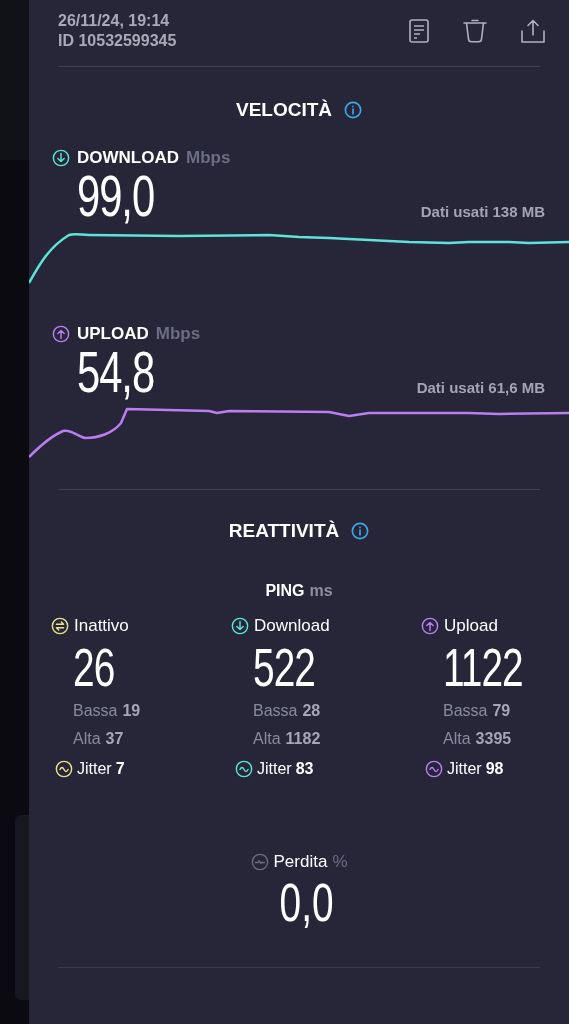 The width and height of the screenshot is (569, 1024). What do you see at coordinates (101, 626) in the screenshot?
I see `ping-type-label: Inattivo` at bounding box center [101, 626].